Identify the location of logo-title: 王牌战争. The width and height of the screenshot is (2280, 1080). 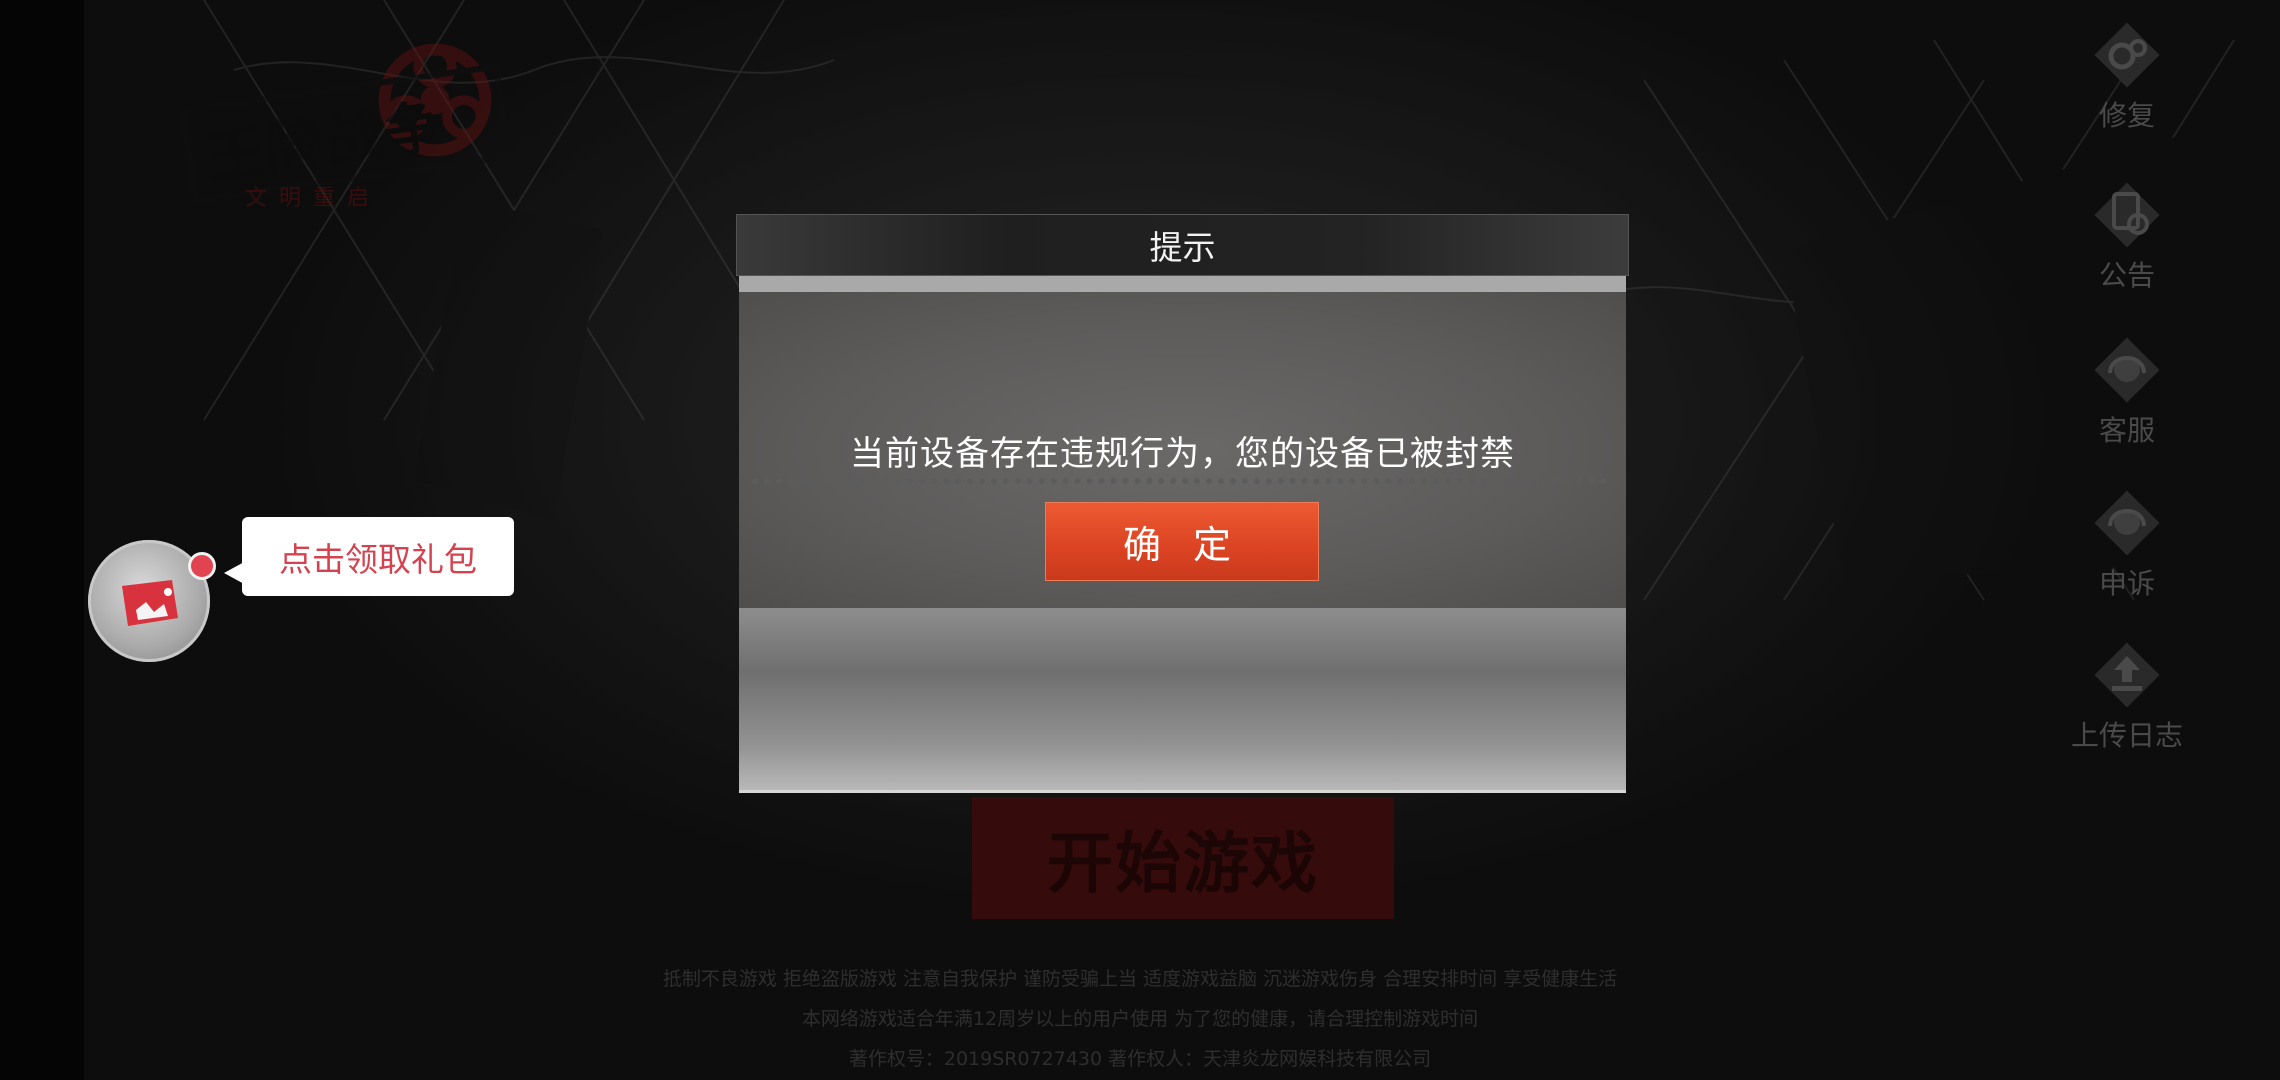
(326, 142).